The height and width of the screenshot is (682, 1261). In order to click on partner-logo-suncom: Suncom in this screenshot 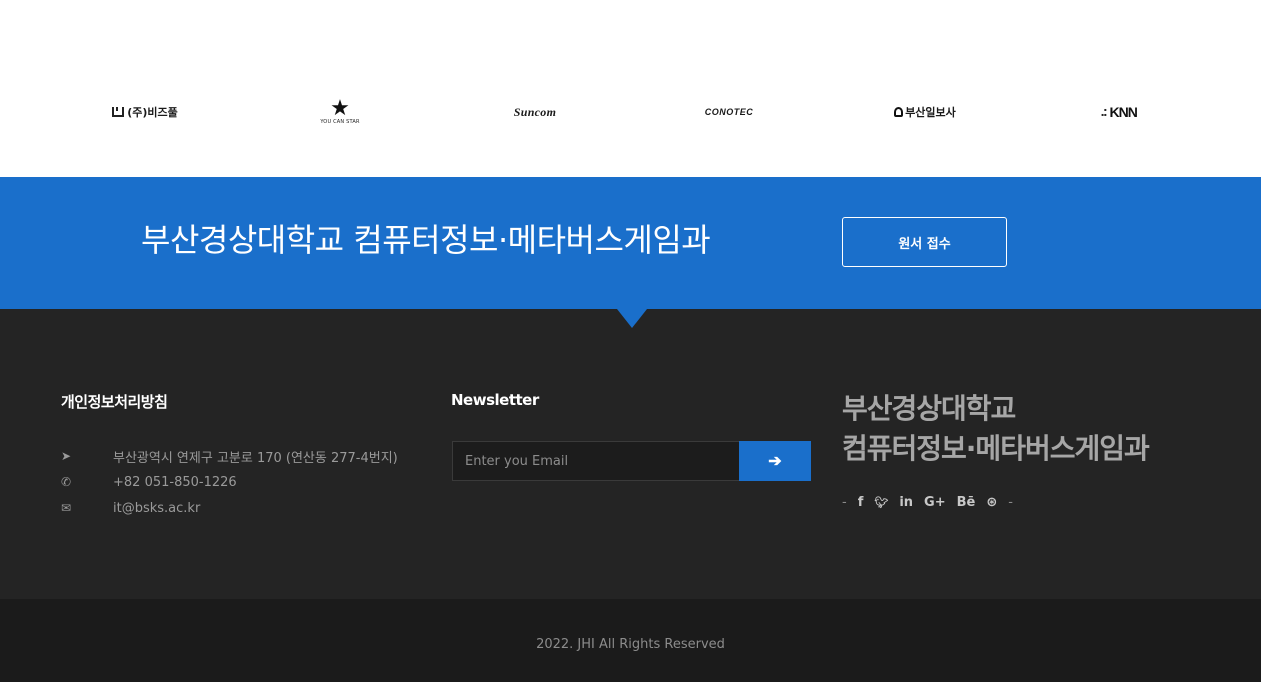, I will do `click(535, 112)`.